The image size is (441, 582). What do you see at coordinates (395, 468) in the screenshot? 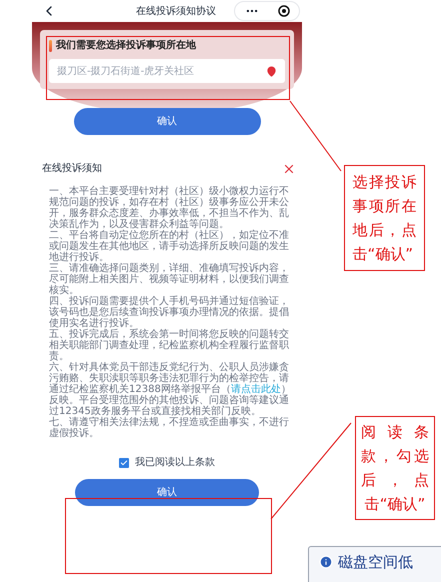
I see `annotation-callout: 阅读条款，勾选后，点击“确认”` at bounding box center [395, 468].